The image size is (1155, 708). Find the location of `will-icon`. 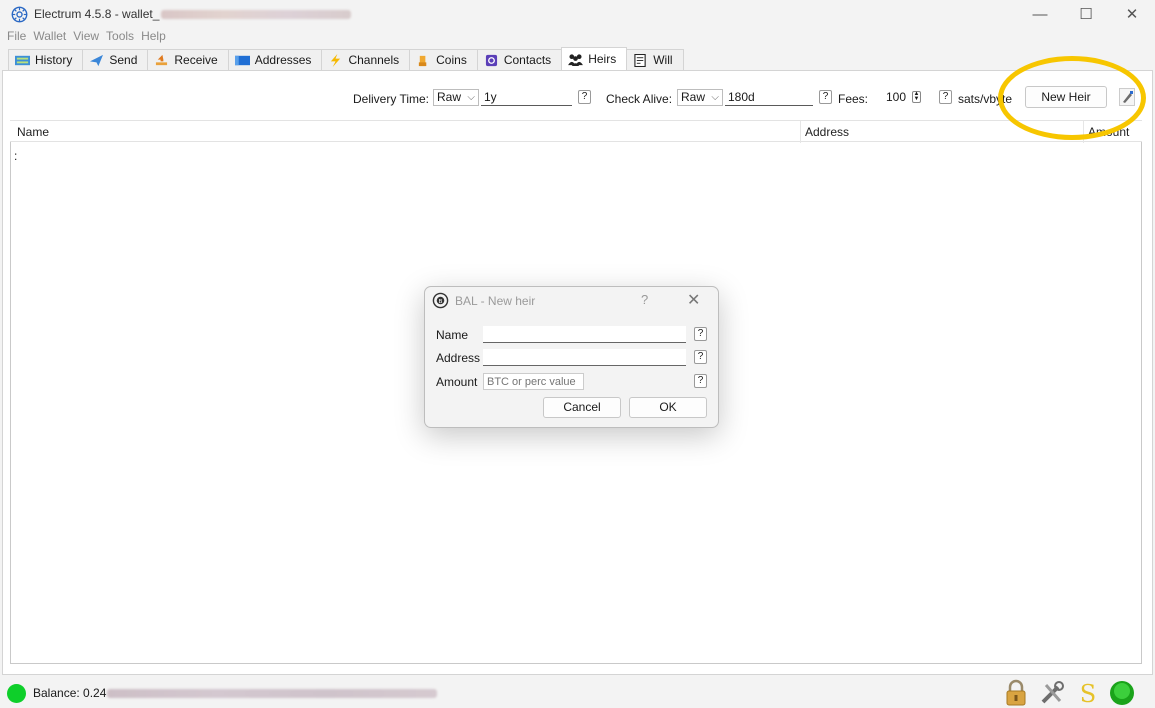

will-icon is located at coordinates (640, 60).